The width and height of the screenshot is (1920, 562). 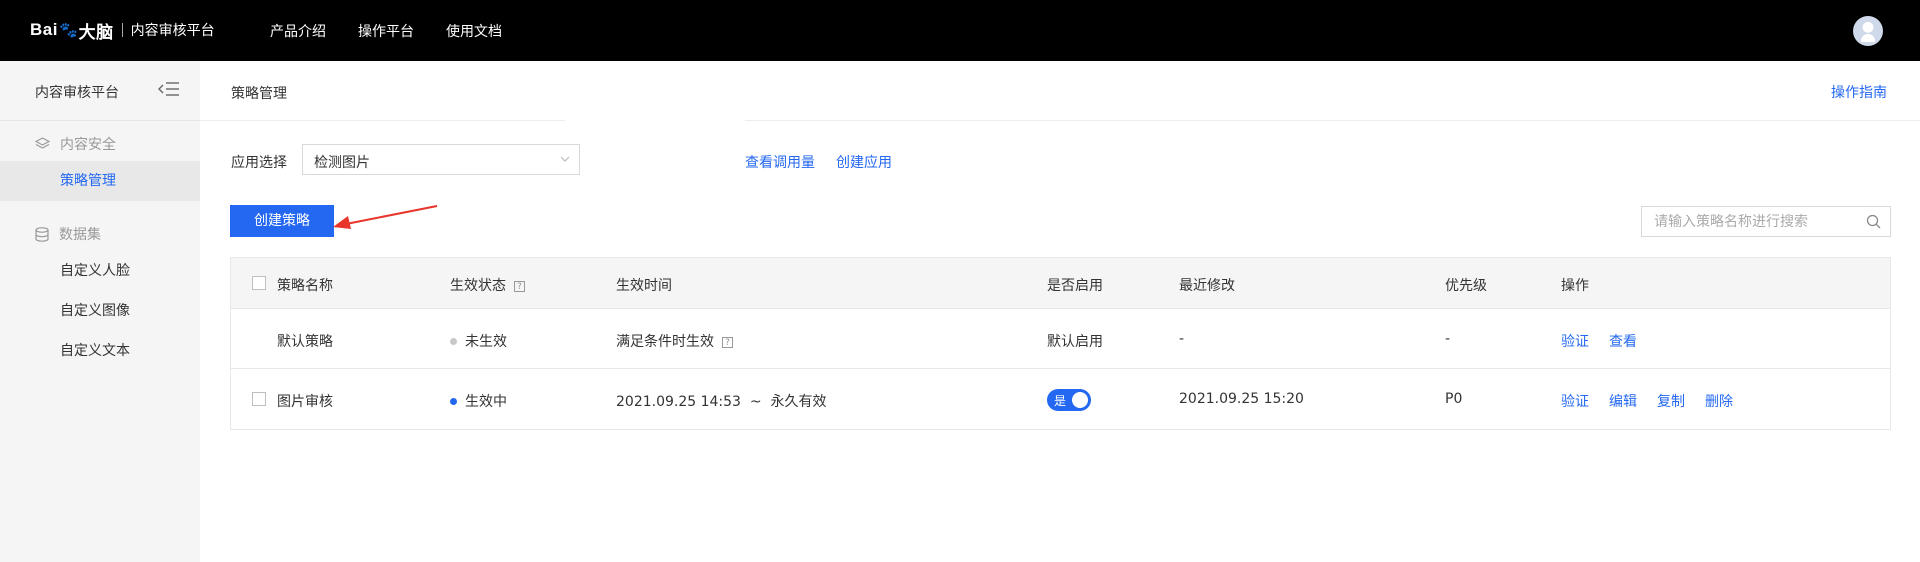 I want to click on row-status: 未生效, so click(x=478, y=341).